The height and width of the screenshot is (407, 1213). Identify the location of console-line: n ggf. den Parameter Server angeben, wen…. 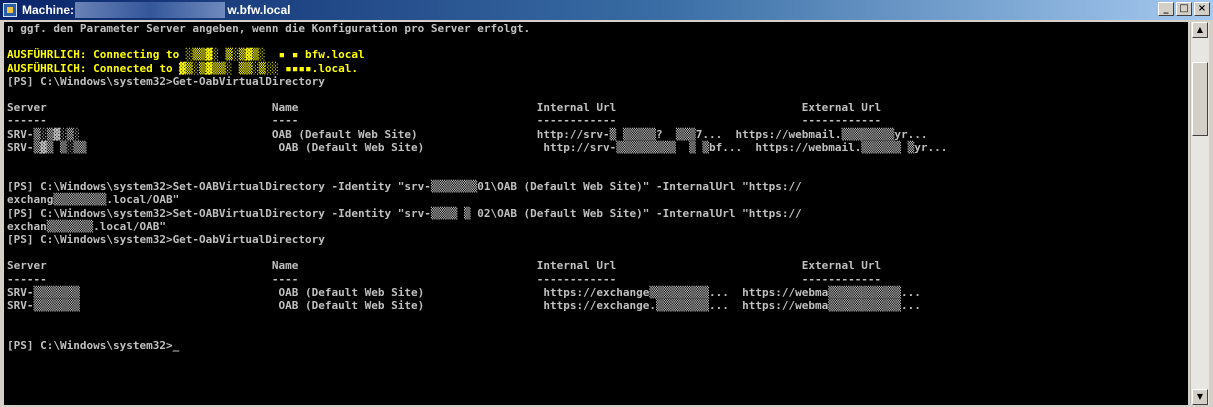
(269, 28).